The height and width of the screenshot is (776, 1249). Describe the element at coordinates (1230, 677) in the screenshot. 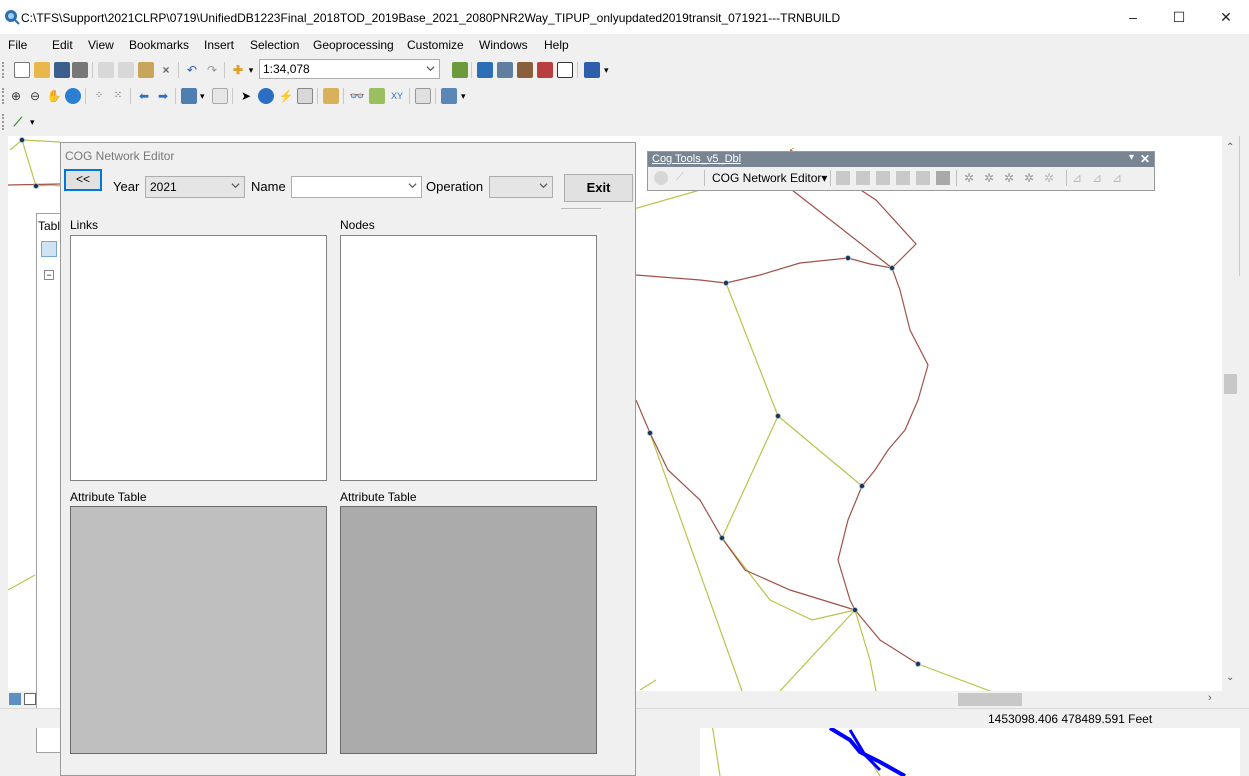

I see `scroll-down-icon: ⌄` at that location.